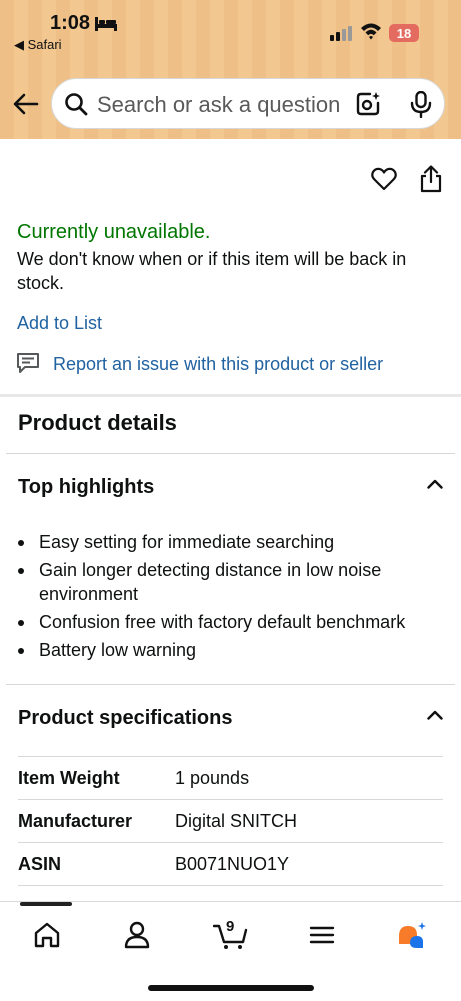 Image resolution: width=461 pixels, height=1001 pixels. Describe the element at coordinates (69, 778) in the screenshot. I see `spec-key: Item Weight` at that location.